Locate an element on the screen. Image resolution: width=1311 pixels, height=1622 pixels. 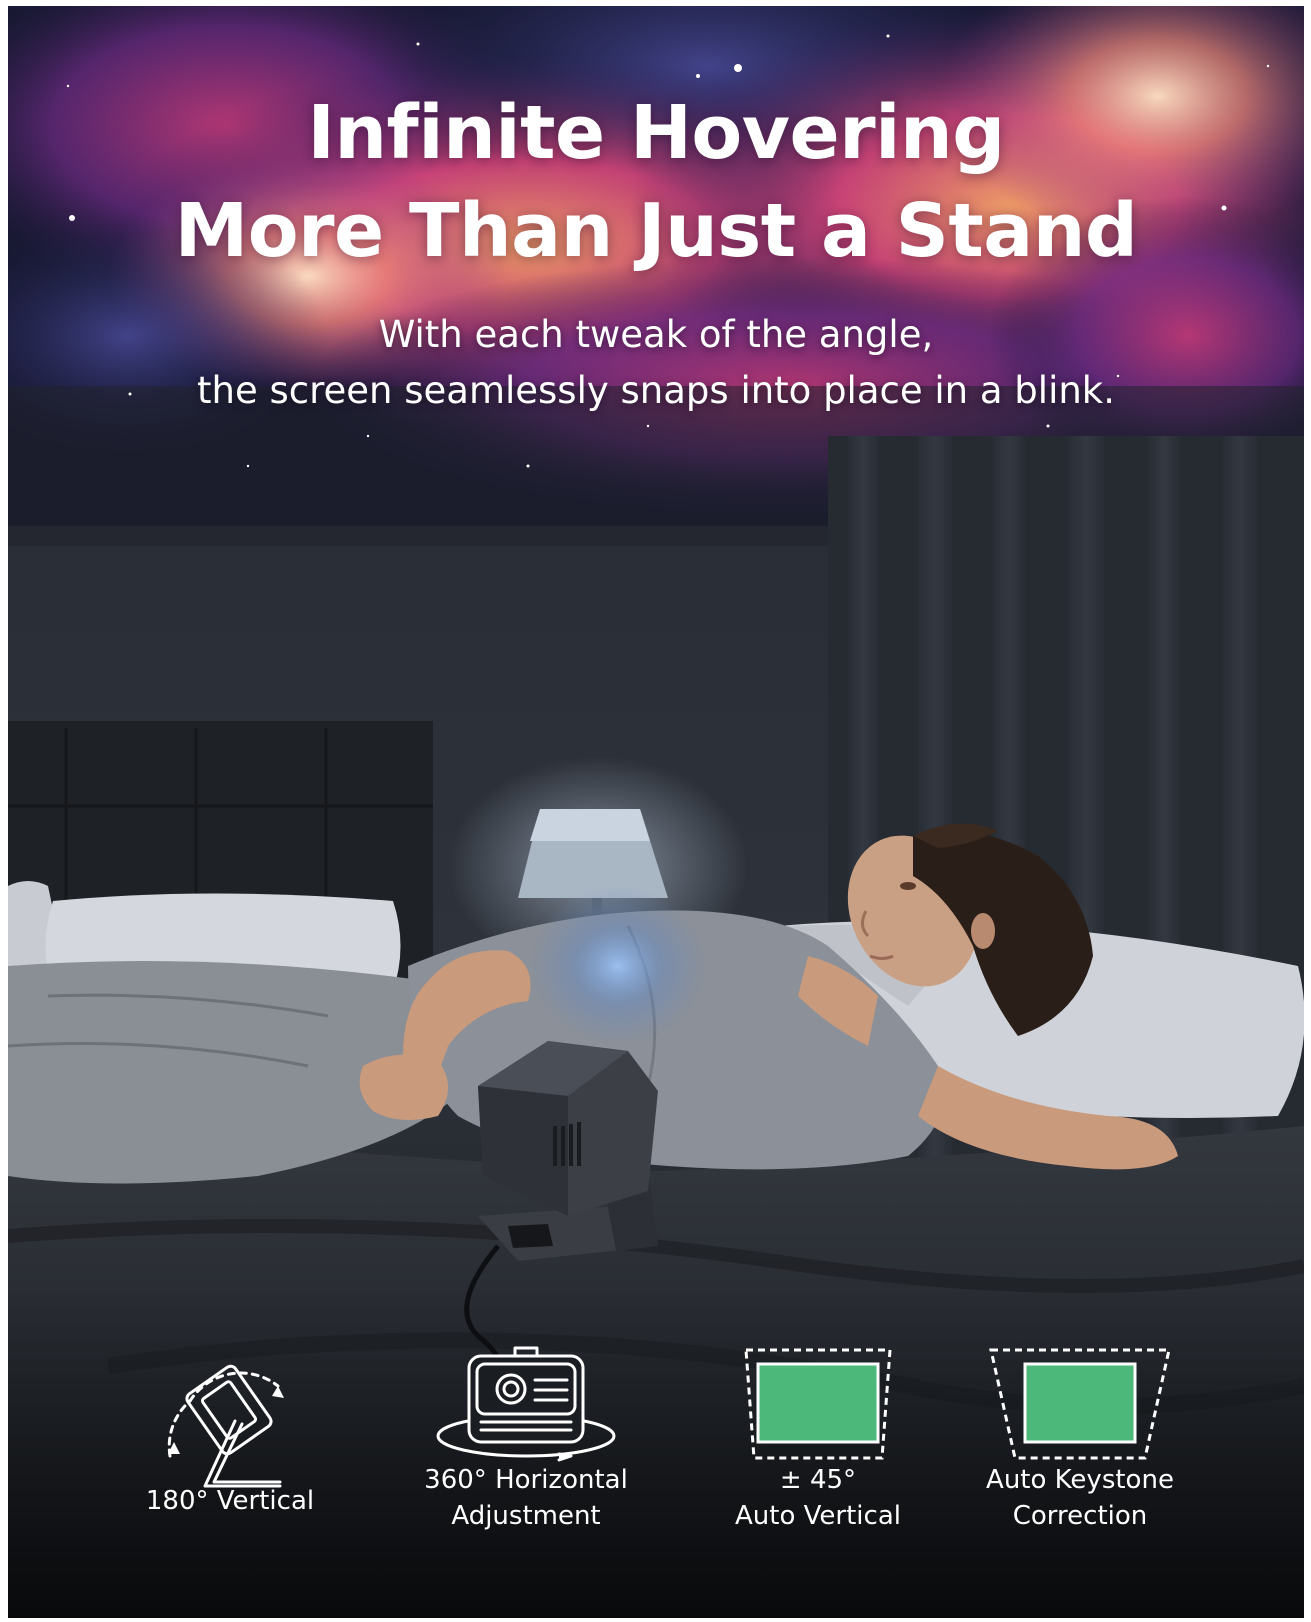
feature-keystone-vertical-line-1: ± 45° is located at coordinates (818, 1480).